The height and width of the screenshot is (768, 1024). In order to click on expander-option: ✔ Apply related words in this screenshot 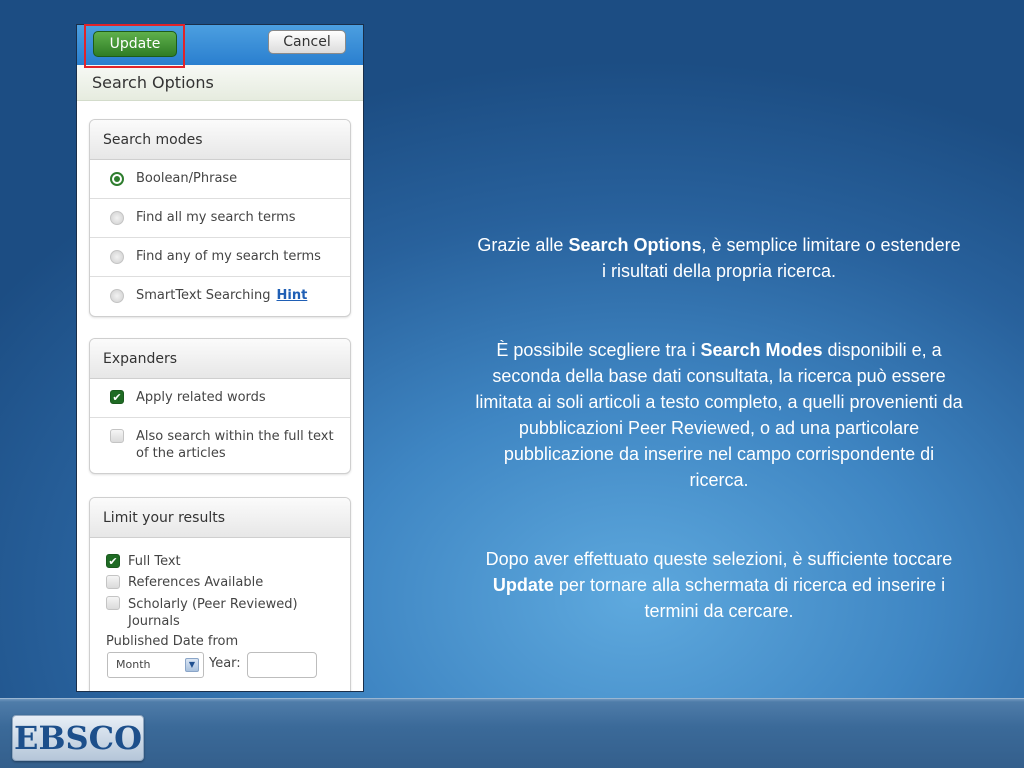, I will do `click(220, 398)`.